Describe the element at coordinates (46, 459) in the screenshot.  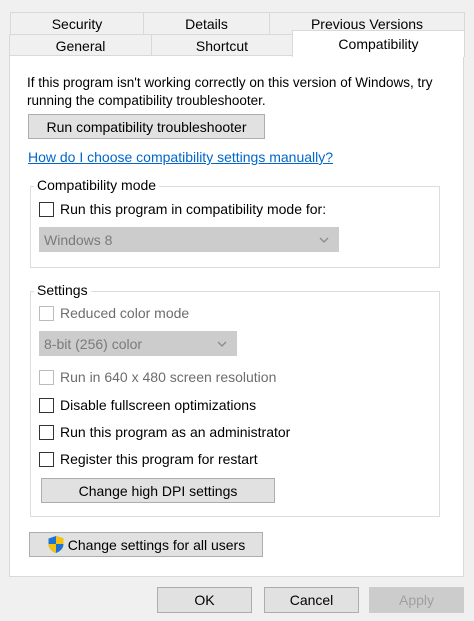
I see `register-restart-checkbox` at that location.